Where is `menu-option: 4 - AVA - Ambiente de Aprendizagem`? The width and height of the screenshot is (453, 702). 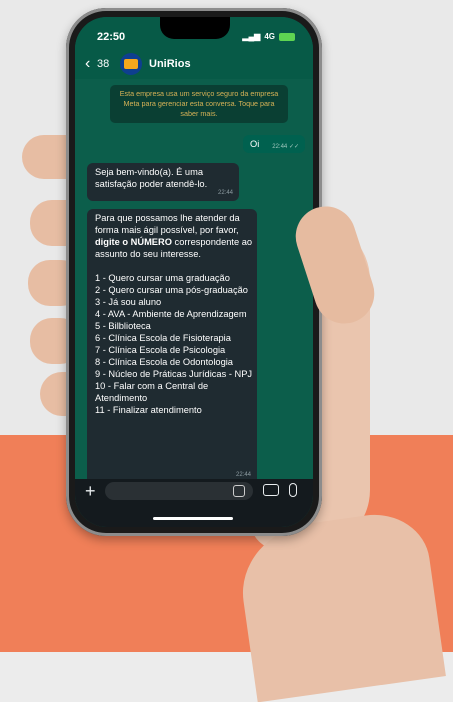 menu-option: 4 - AVA - Ambiente de Aprendizagem is located at coordinates (171, 314).